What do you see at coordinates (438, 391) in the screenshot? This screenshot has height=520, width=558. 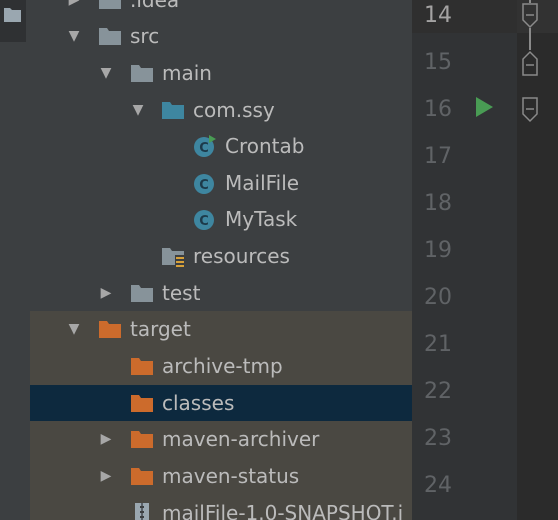 I see `line-number: 22` at bounding box center [438, 391].